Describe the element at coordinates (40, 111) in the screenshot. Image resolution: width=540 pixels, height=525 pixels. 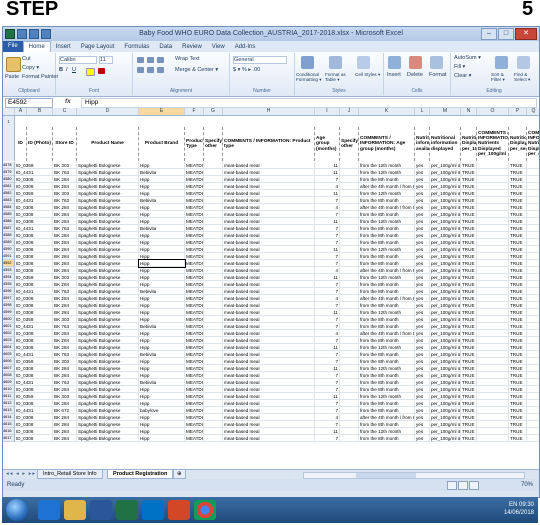
I see `column-header-b: B` at that location.